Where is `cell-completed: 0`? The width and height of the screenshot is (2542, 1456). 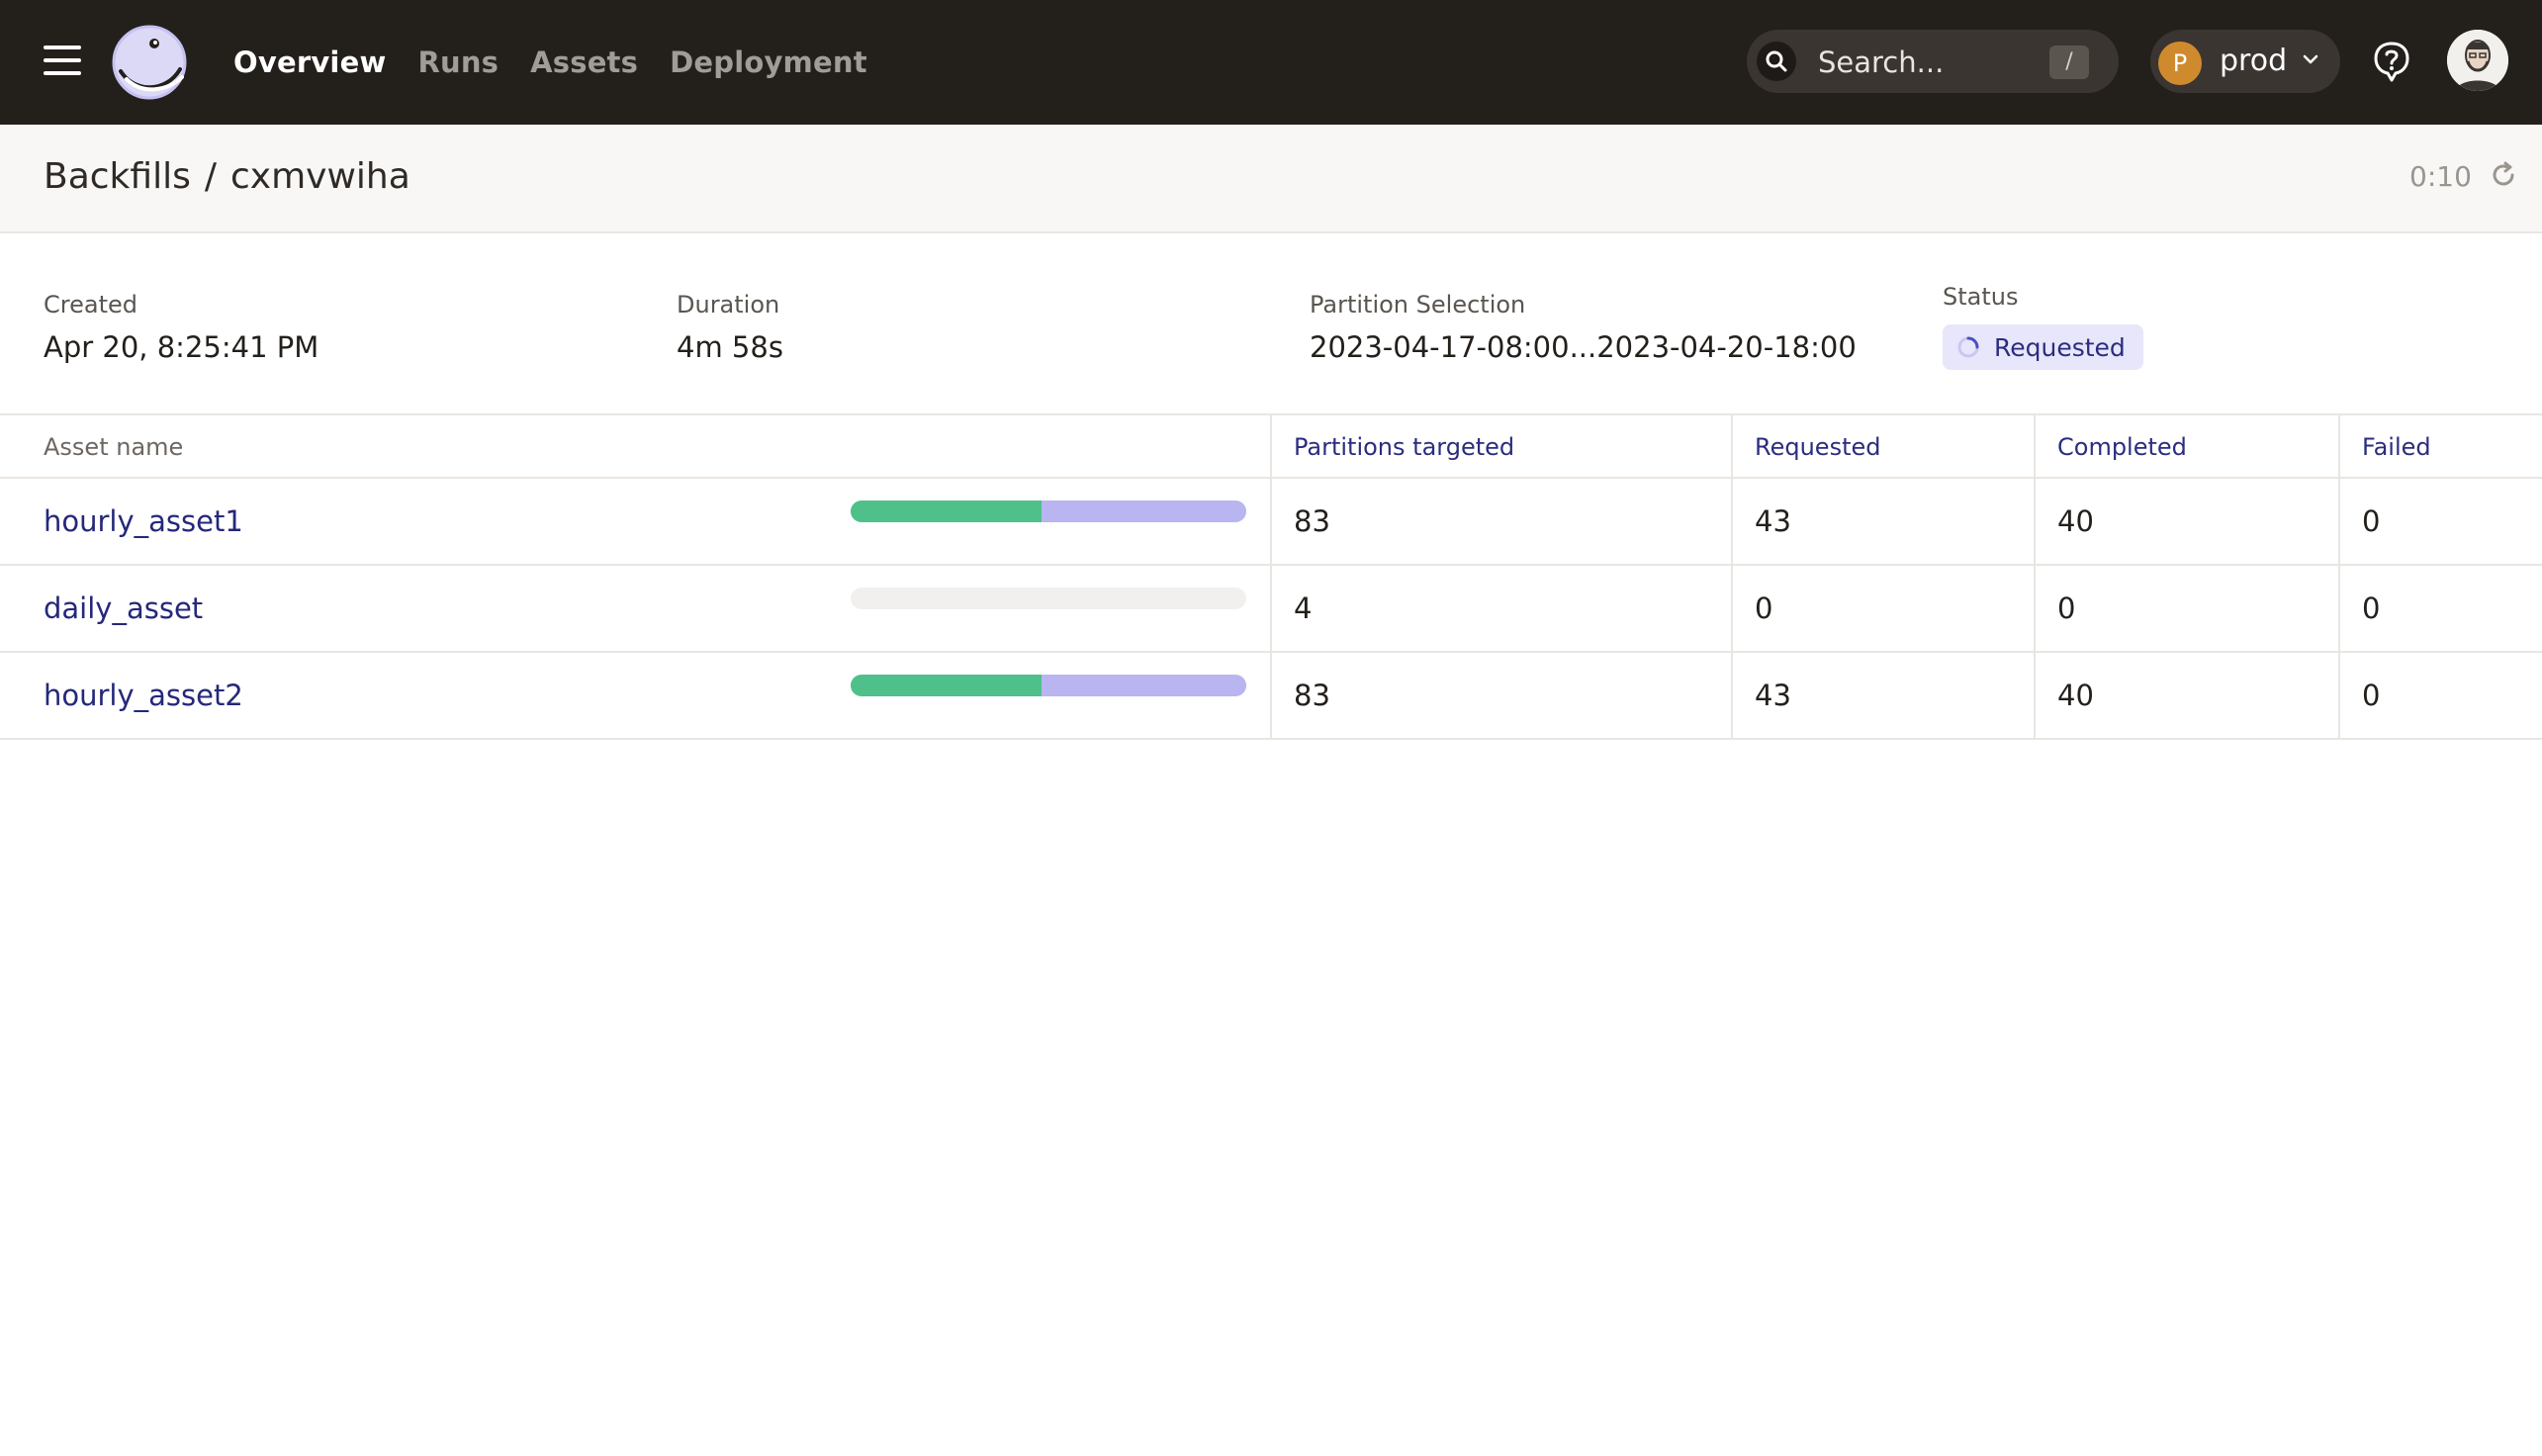 cell-completed: 0 is located at coordinates (2066, 608).